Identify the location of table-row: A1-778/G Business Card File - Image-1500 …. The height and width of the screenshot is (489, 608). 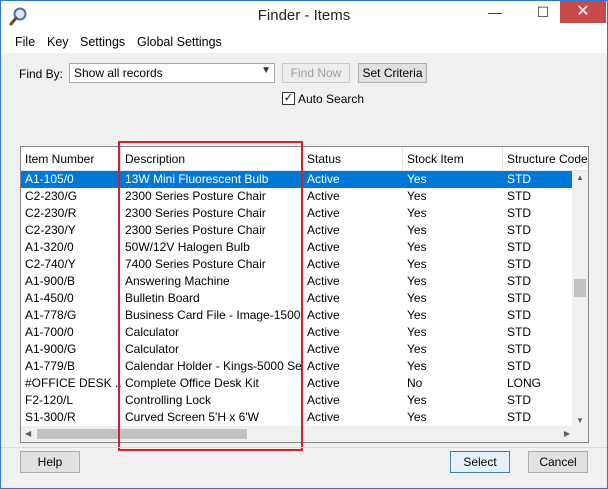
(297, 315).